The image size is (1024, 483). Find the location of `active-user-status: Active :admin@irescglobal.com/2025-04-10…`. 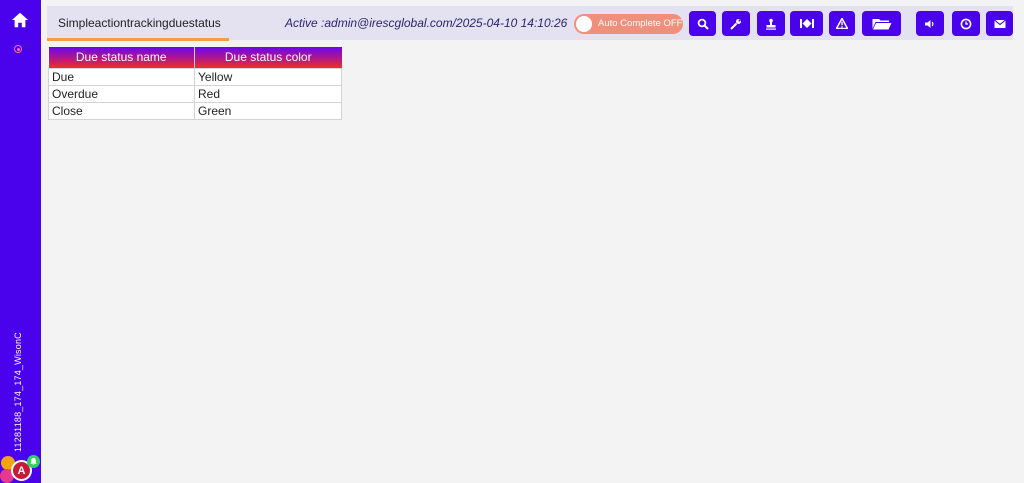

active-user-status: Active :admin@irescglobal.com/2025-04-10… is located at coordinates (426, 23).